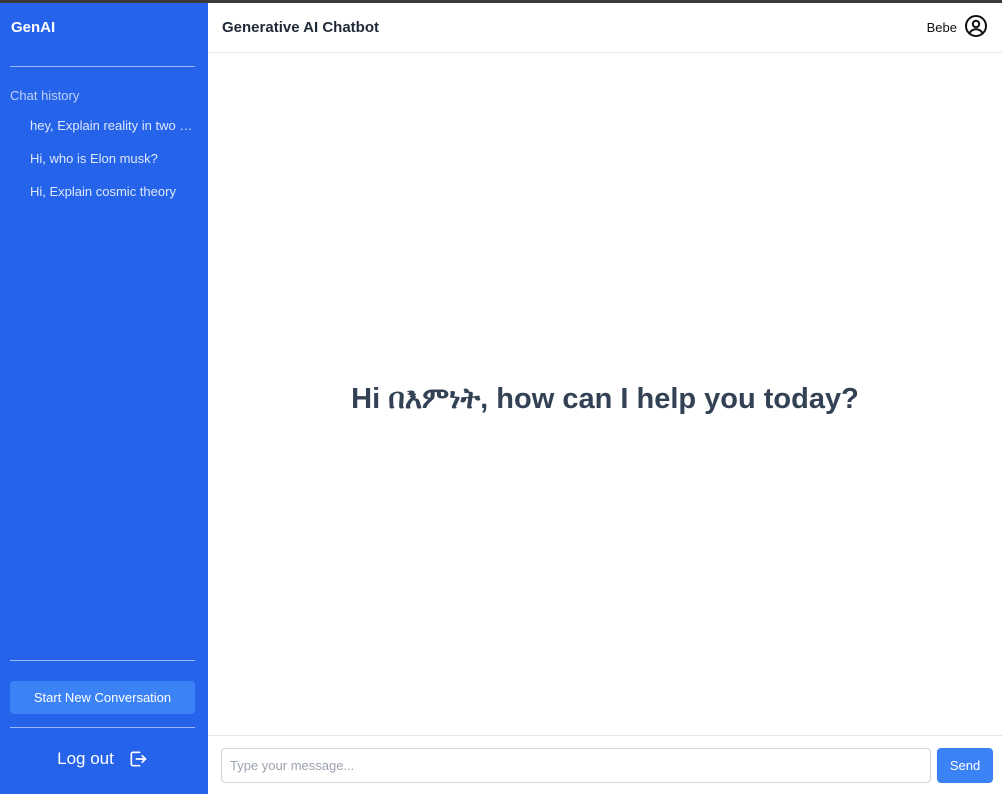 Image resolution: width=1002 pixels, height=794 pixels. What do you see at coordinates (102, 27) in the screenshot?
I see `brand-logo: GenAI` at bounding box center [102, 27].